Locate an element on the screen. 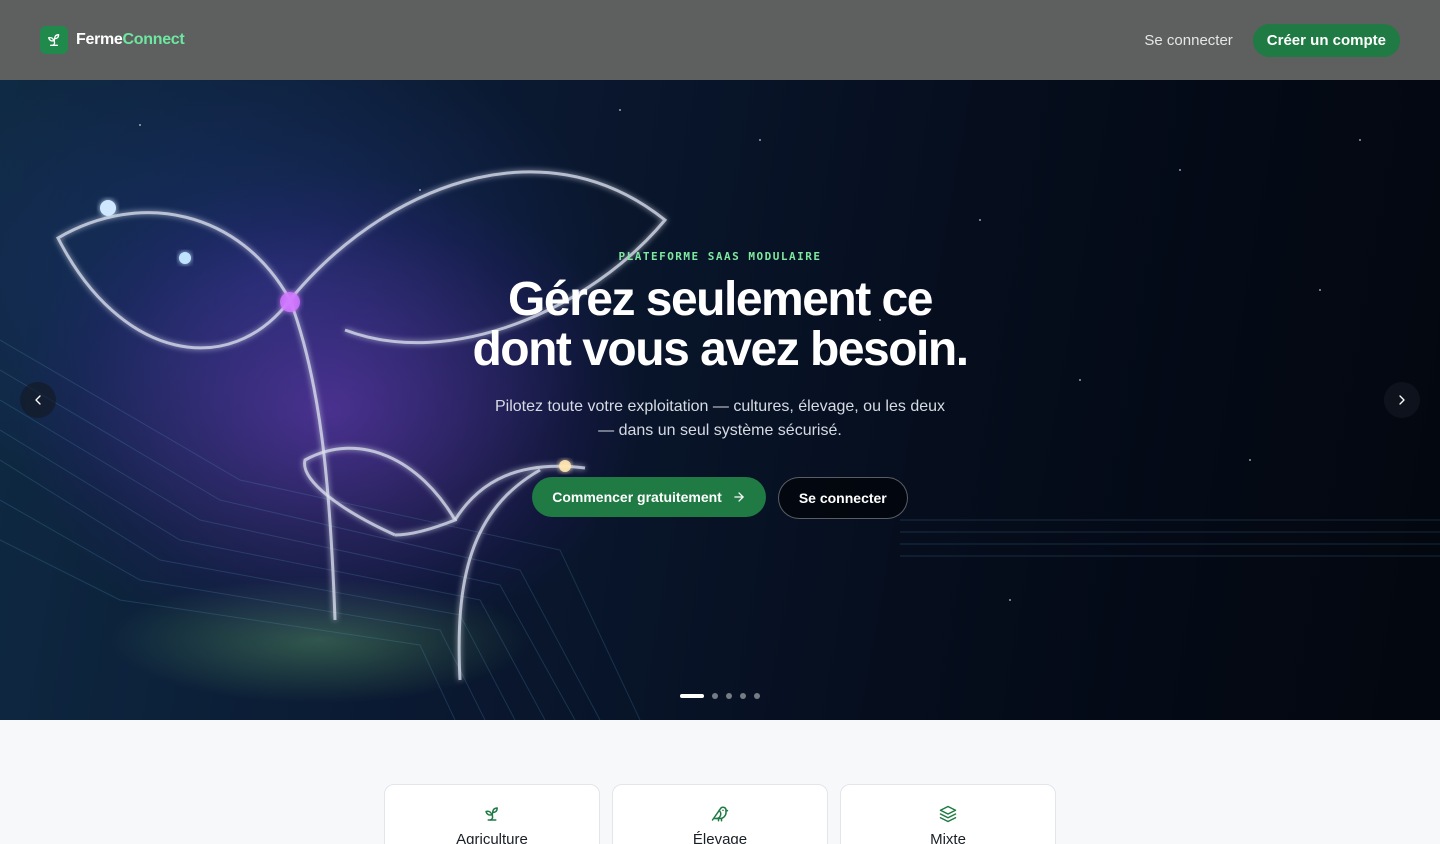  module-card-mixte: Mixte is located at coordinates (948, 814).